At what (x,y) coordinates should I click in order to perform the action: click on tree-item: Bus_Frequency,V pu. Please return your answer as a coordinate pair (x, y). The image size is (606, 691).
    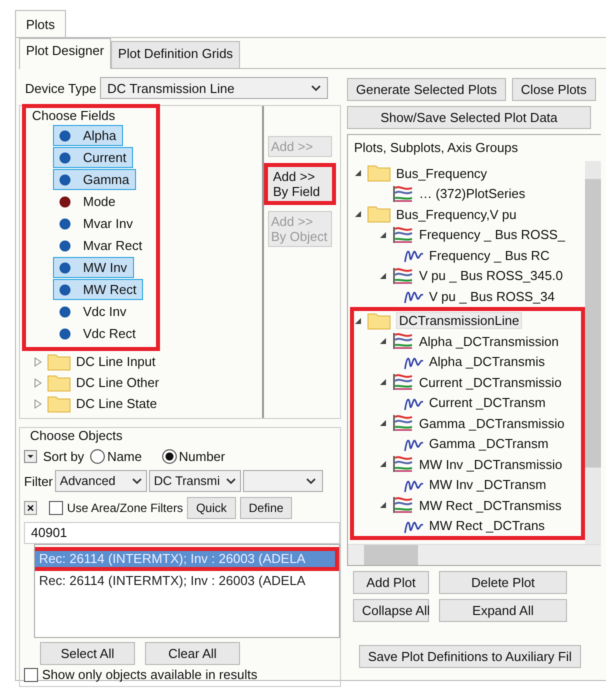
    Looking at the image, I should click on (456, 214).